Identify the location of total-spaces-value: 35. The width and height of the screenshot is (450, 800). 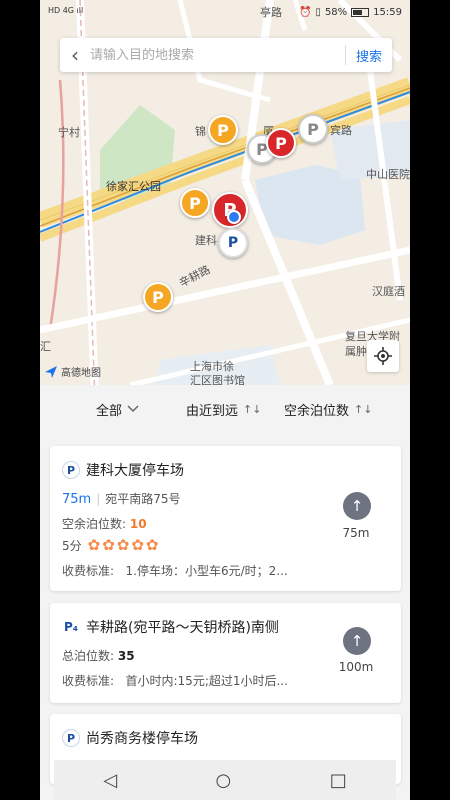
(126, 656).